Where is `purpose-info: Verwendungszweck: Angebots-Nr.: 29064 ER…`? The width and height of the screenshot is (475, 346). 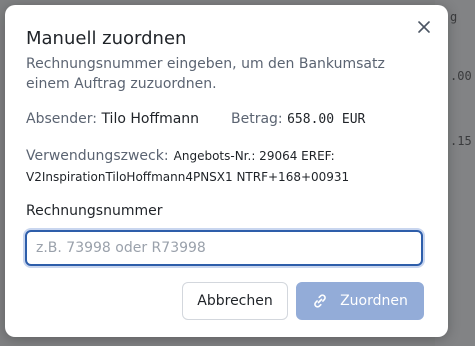
purpose-info: Verwendungszweck: Angebots-Nr.: 29064 ER… is located at coordinates (231, 166).